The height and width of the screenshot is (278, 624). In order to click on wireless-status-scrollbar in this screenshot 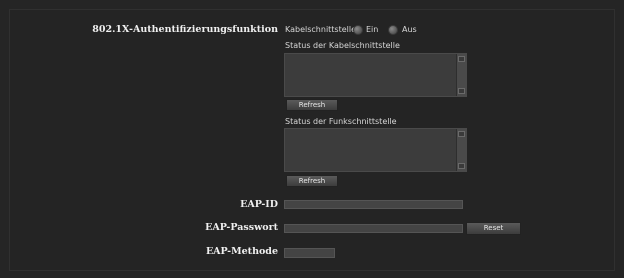, I will do `click(461, 150)`.